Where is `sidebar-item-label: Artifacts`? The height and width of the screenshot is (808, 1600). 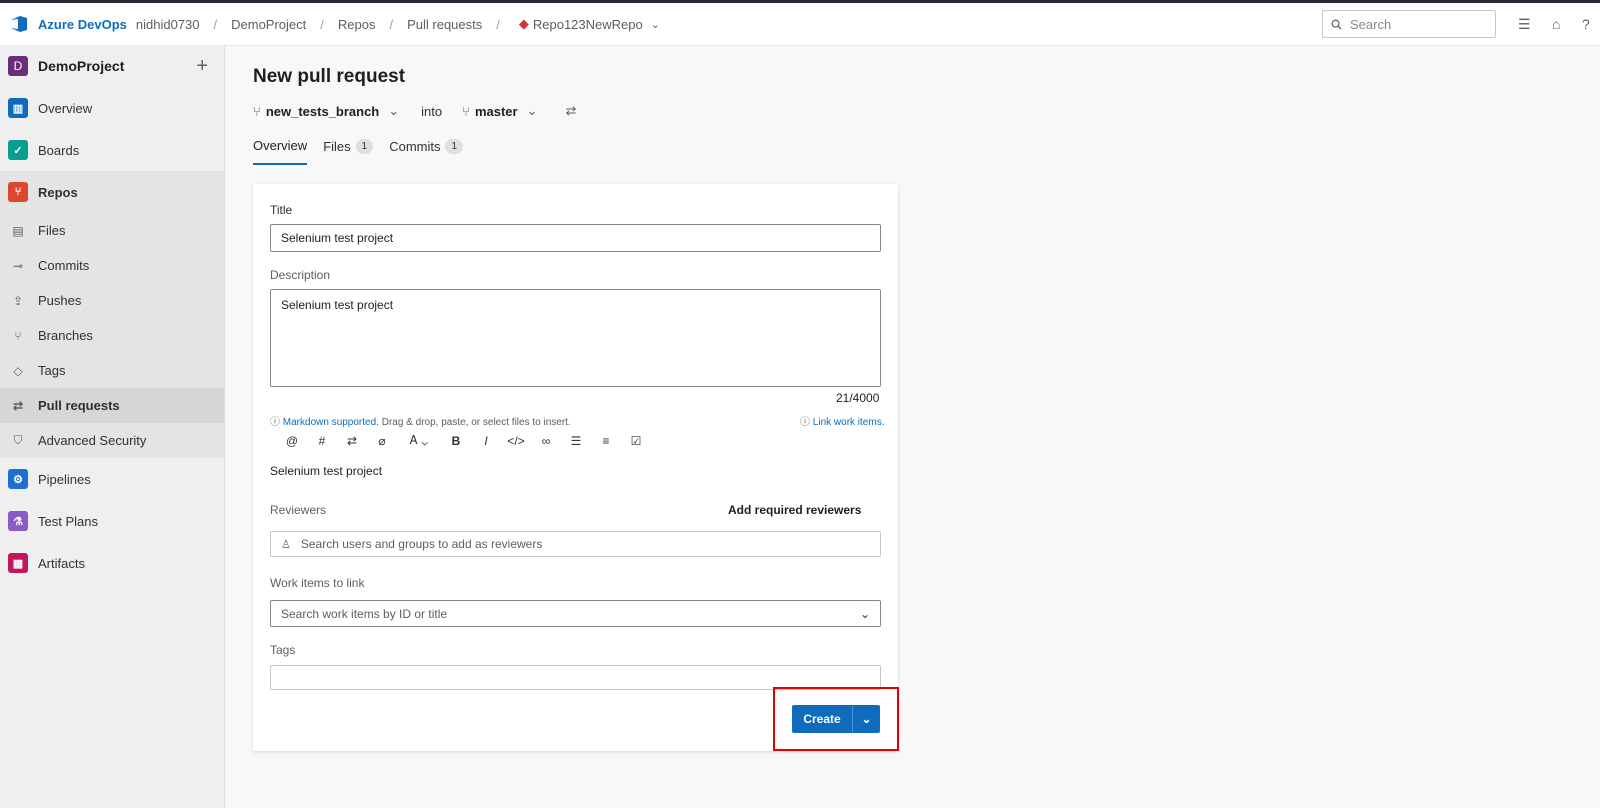 sidebar-item-label: Artifacts is located at coordinates (61, 563).